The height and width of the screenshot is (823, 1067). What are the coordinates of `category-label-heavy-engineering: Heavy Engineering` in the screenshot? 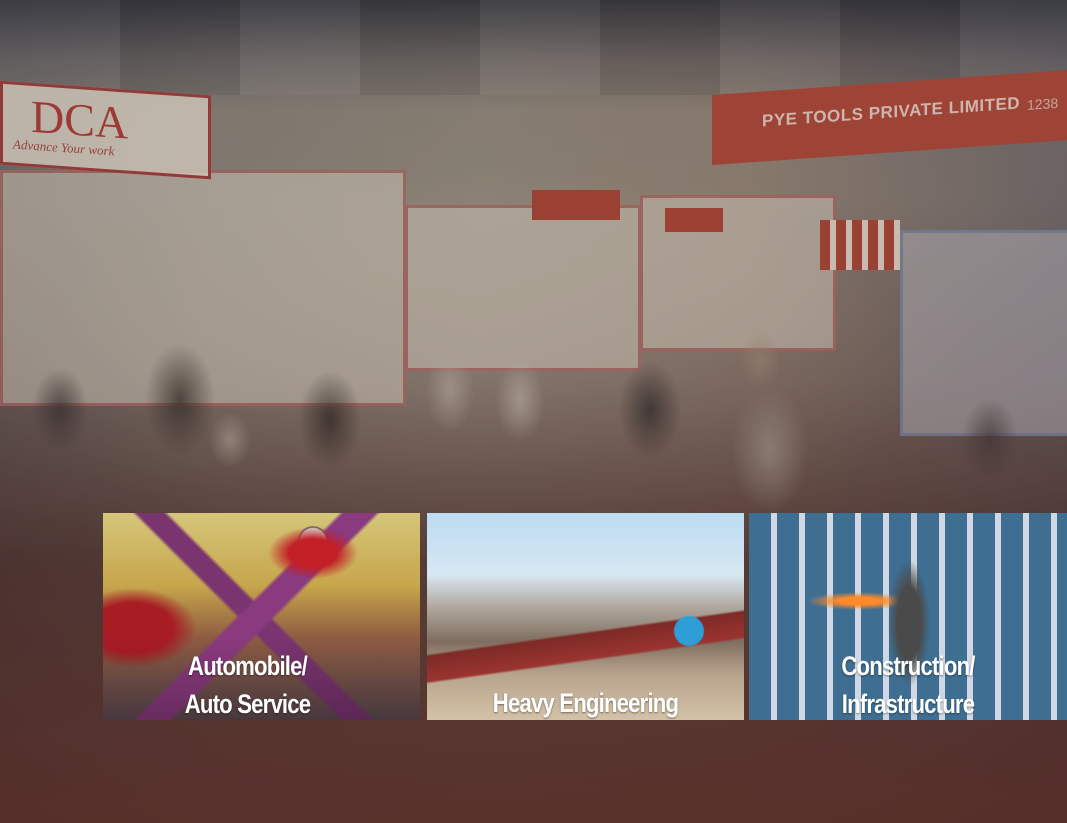 It's located at (586, 702).